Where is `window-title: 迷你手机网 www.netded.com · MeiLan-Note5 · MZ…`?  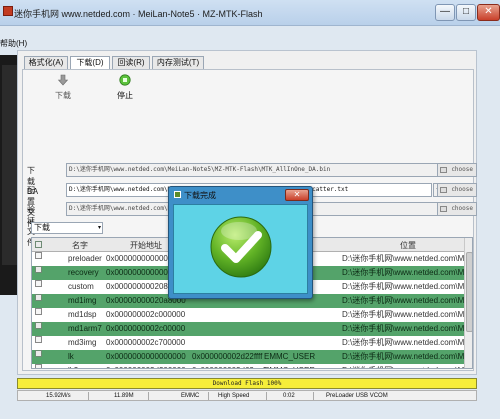
window-title: 迷你手机网 www.netded.com · MeiLan-Note5 · MZ… is located at coordinates (138, 14).